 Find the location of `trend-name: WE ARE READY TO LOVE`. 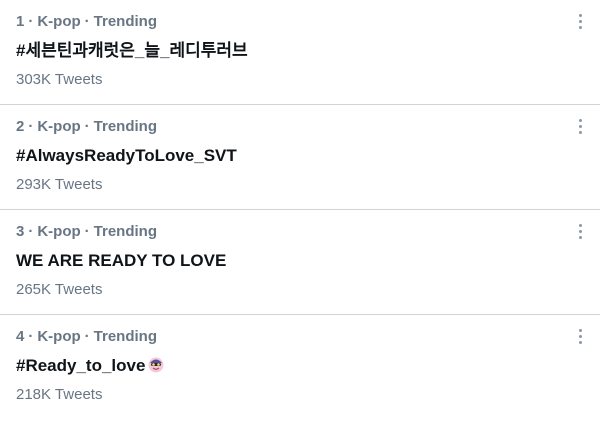

trend-name: WE ARE READY TO LOVE is located at coordinates (121, 260).